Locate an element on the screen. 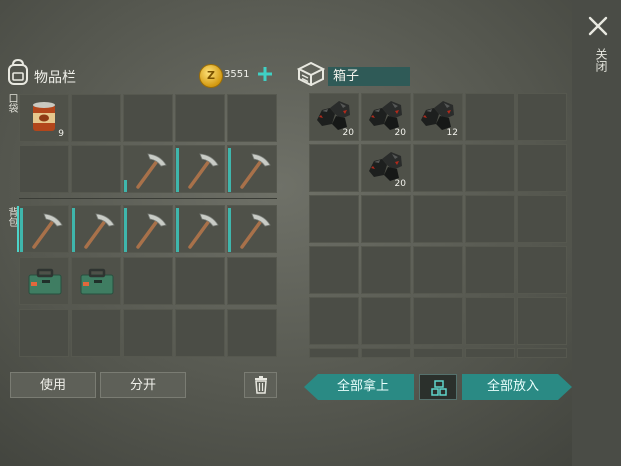  item-count: 12 is located at coordinates (452, 133).